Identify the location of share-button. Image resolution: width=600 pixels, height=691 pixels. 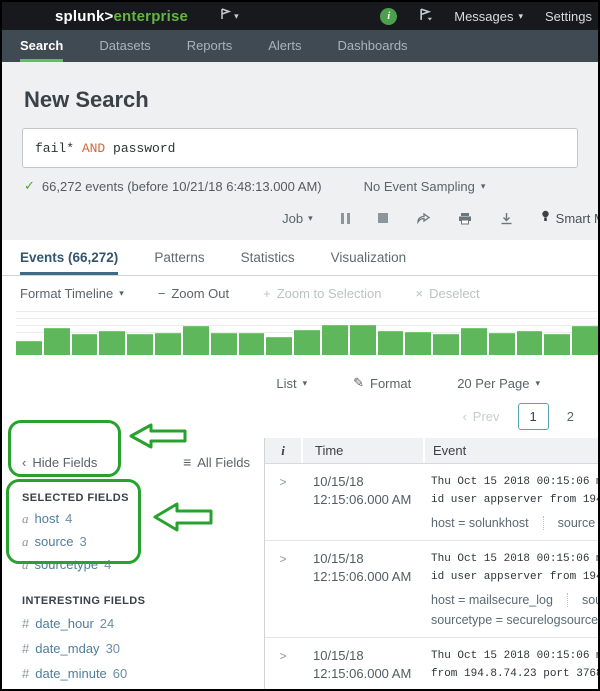
(423, 218).